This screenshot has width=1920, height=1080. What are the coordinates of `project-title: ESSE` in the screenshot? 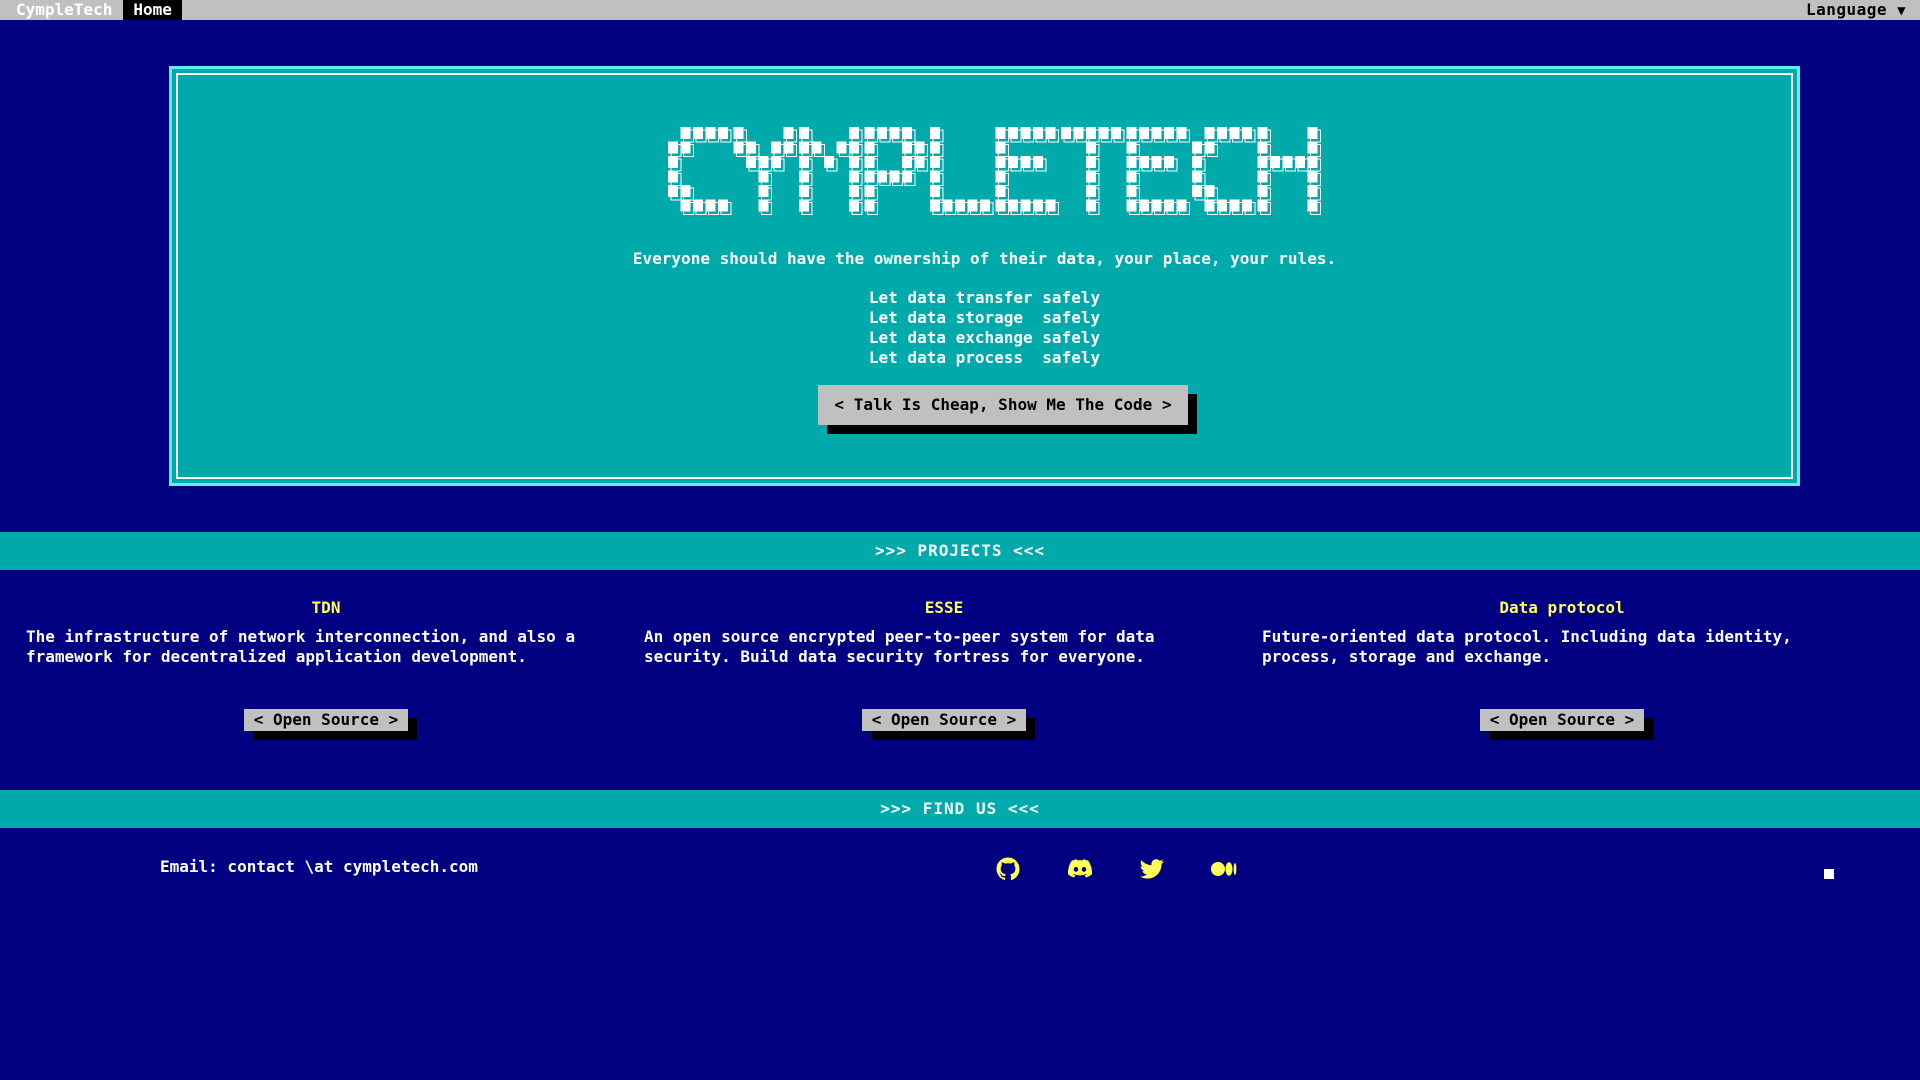 It's located at (944, 607).